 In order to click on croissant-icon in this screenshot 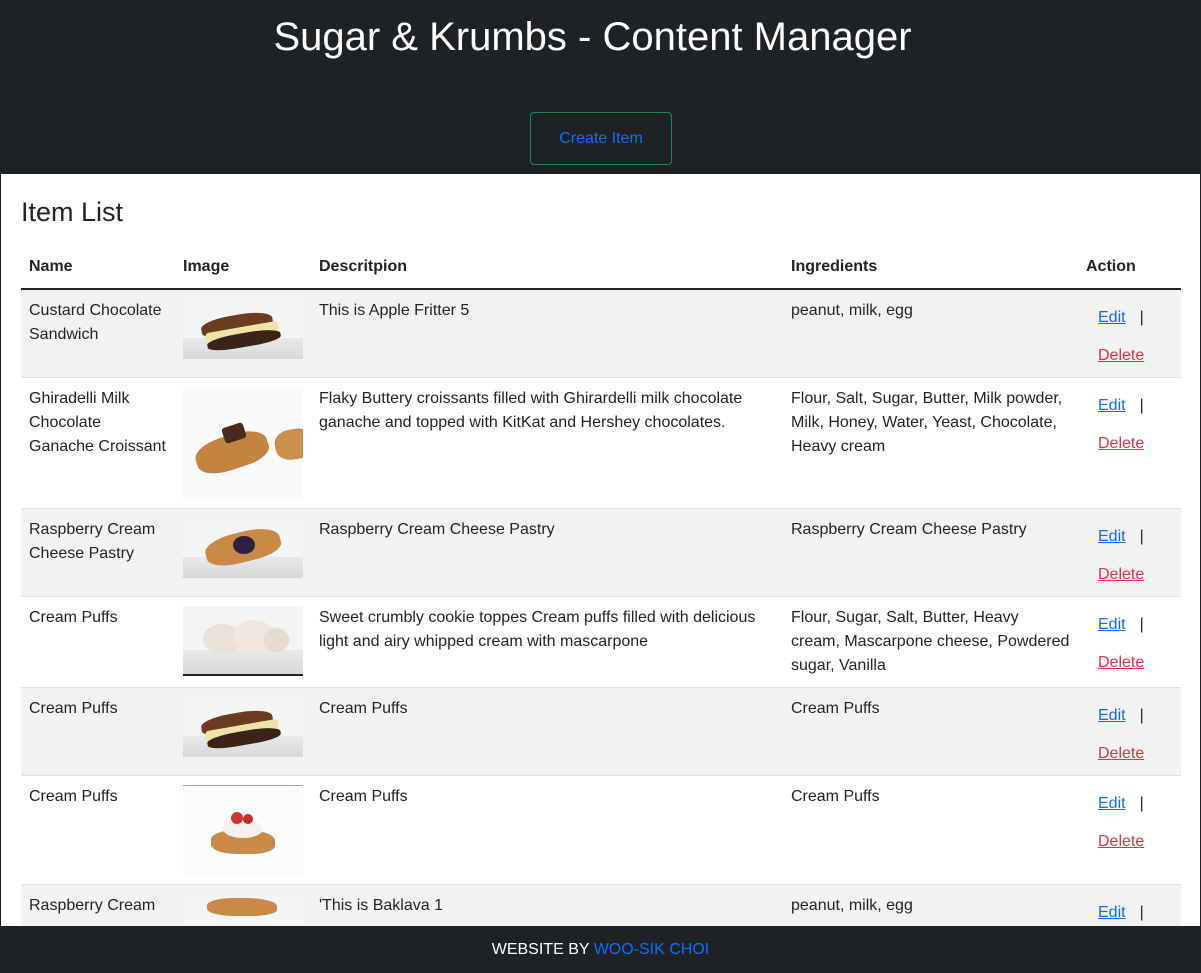, I will do `click(243, 443)`.